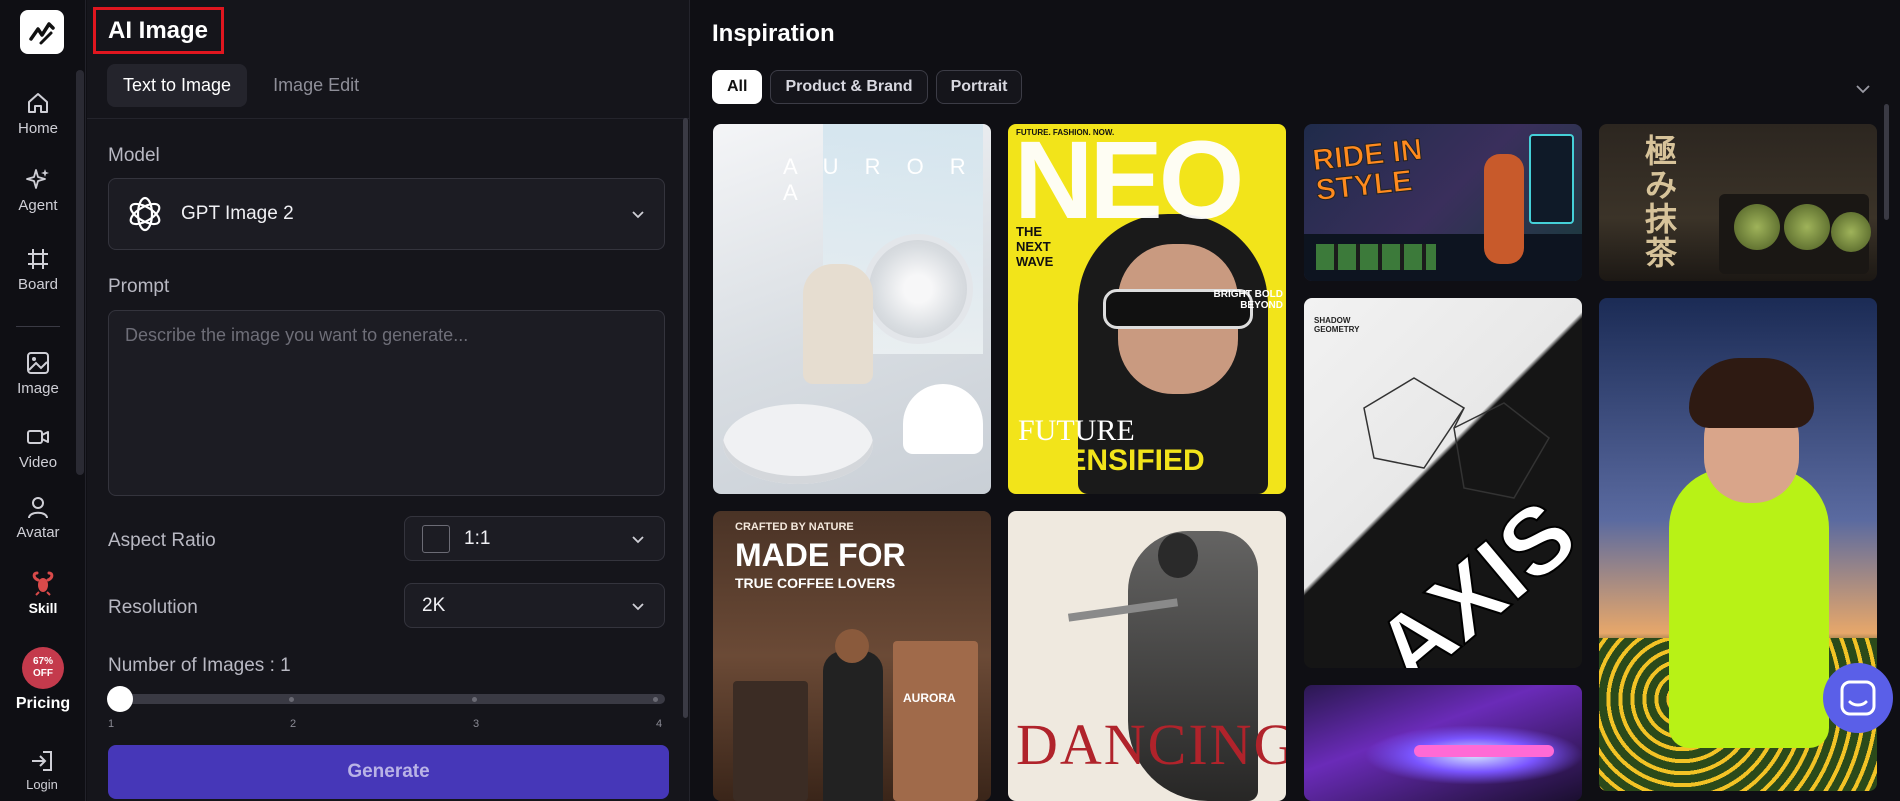 Image resolution: width=1900 pixels, height=801 pixels. Describe the element at coordinates (42, 661) in the screenshot. I see `discount-percent: 67%` at that location.